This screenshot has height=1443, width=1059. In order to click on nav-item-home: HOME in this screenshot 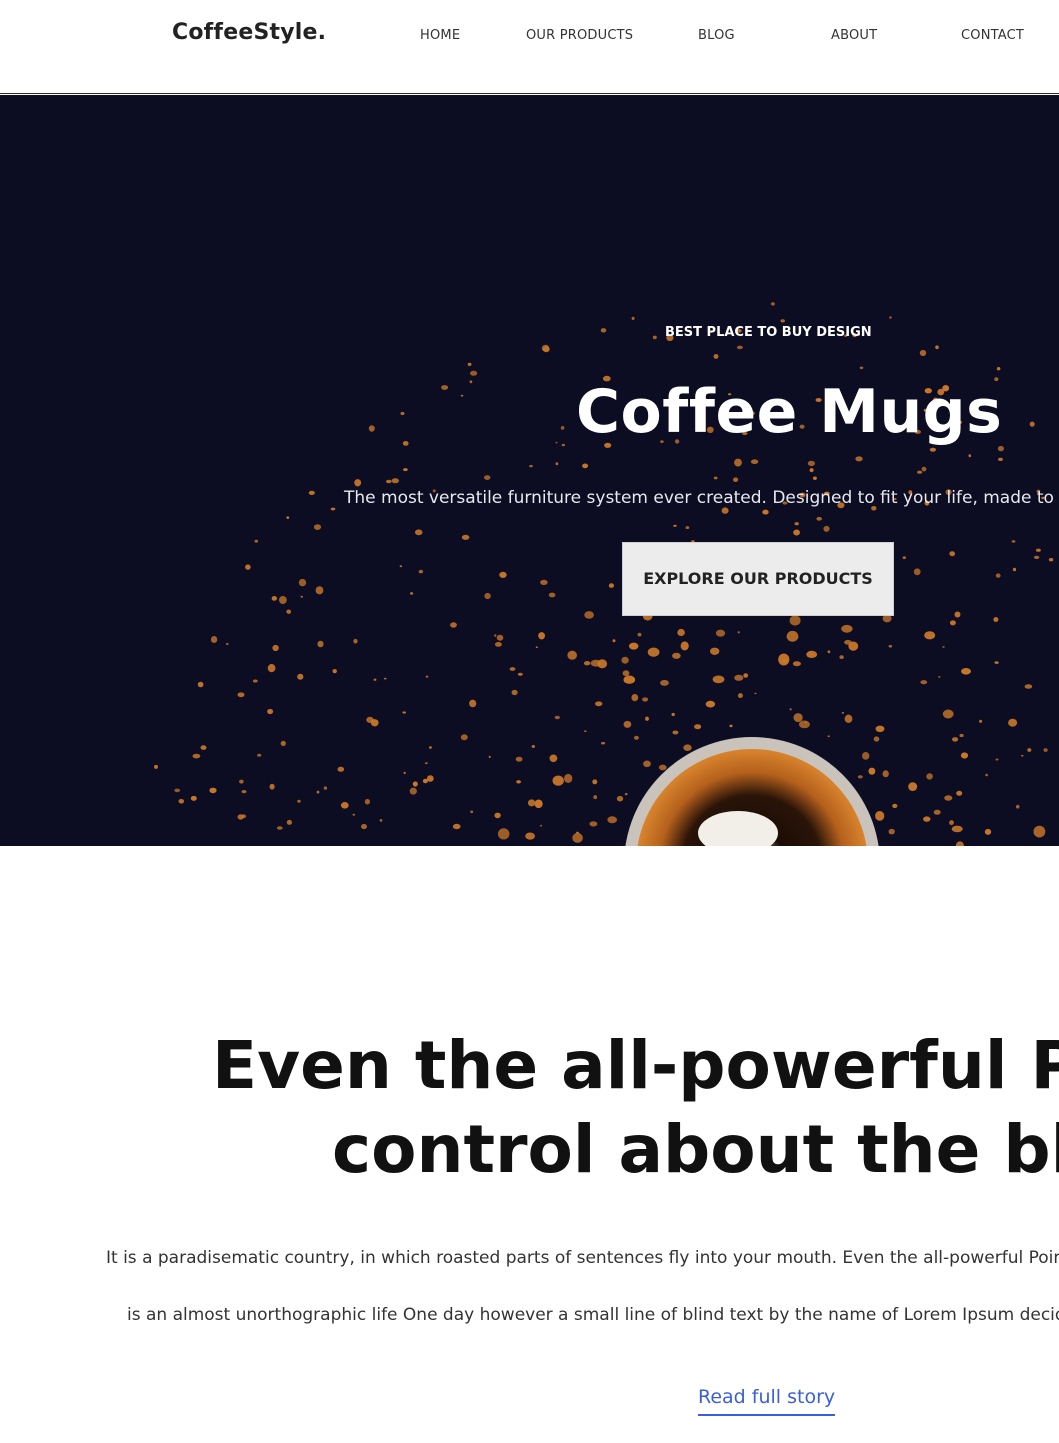, I will do `click(440, 35)`.